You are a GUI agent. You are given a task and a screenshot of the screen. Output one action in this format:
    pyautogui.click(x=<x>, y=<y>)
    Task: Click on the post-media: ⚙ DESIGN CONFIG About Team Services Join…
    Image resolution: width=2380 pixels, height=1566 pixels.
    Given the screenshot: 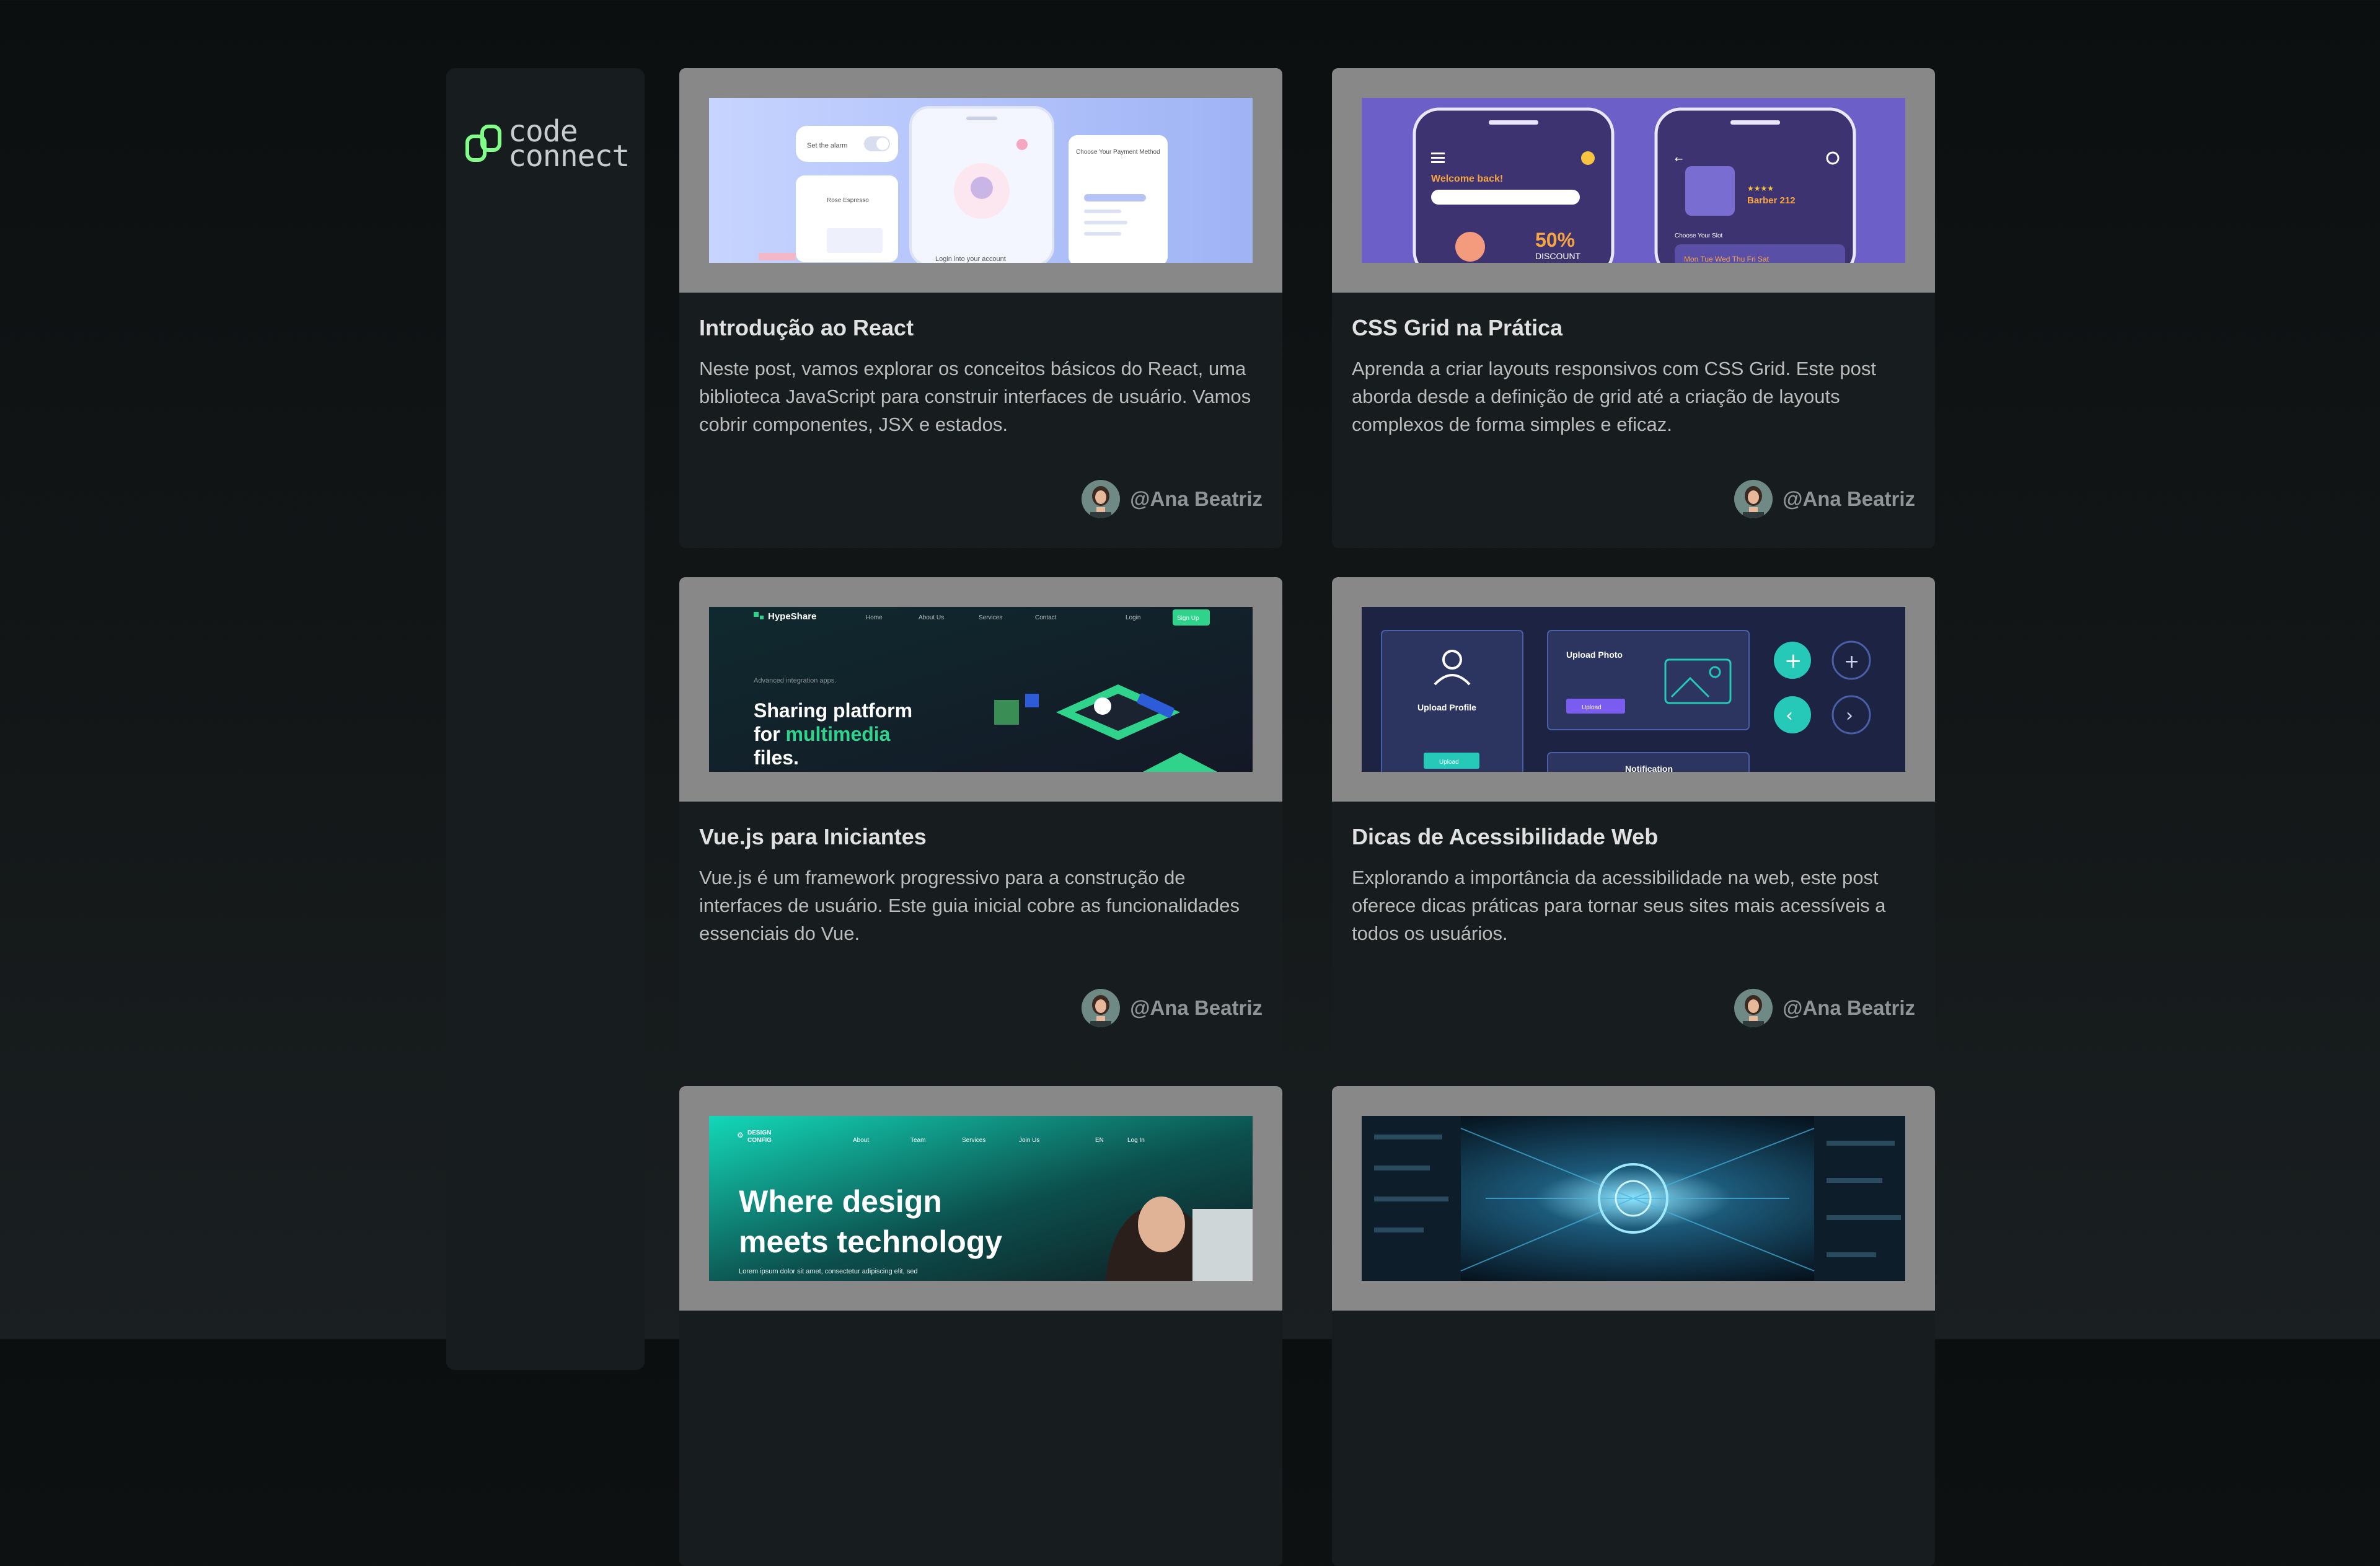 What is the action you would take?
    pyautogui.click(x=980, y=1198)
    